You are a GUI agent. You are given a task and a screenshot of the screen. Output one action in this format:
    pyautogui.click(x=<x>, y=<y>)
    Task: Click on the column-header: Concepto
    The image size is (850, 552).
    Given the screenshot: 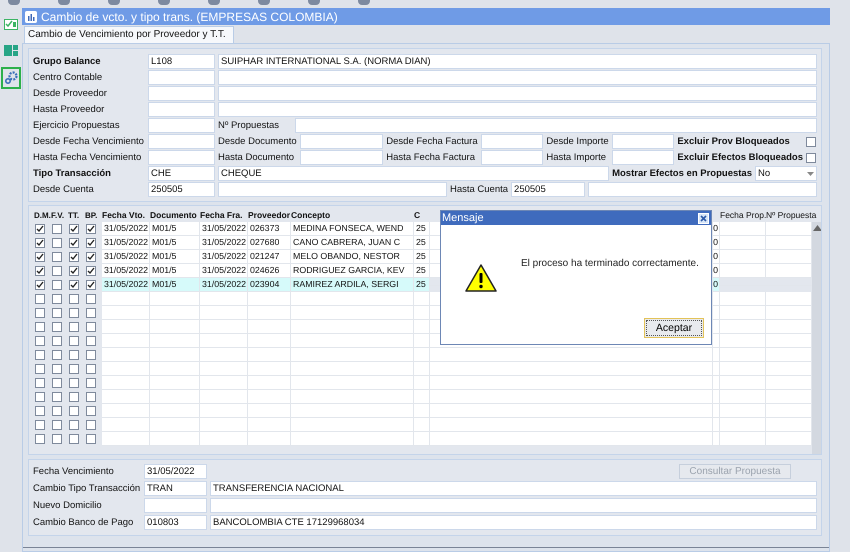 What is the action you would take?
    pyautogui.click(x=352, y=215)
    